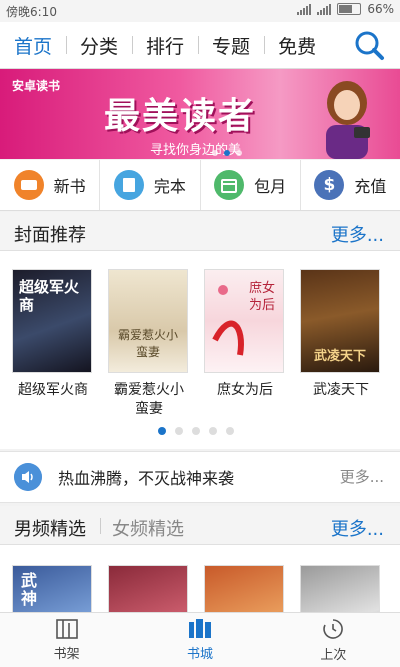 This screenshot has width=400, height=667. Describe the element at coordinates (229, 185) in the screenshot. I see `calendar-icon` at that location.